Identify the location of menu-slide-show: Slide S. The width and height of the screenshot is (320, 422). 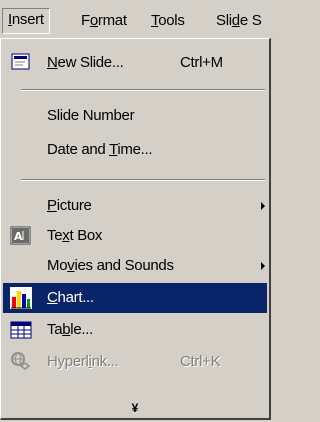
(238, 22).